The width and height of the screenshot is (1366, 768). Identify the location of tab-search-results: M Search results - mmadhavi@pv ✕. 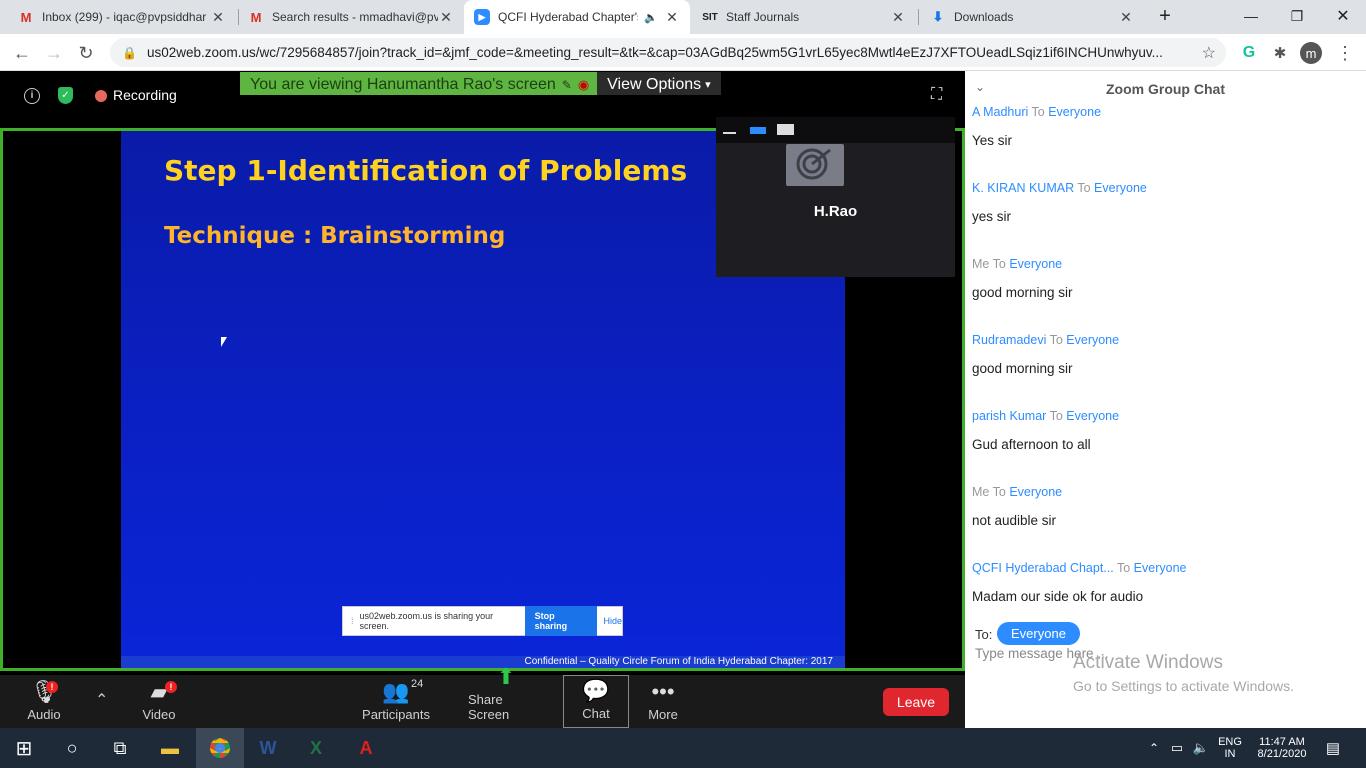
(351, 17).